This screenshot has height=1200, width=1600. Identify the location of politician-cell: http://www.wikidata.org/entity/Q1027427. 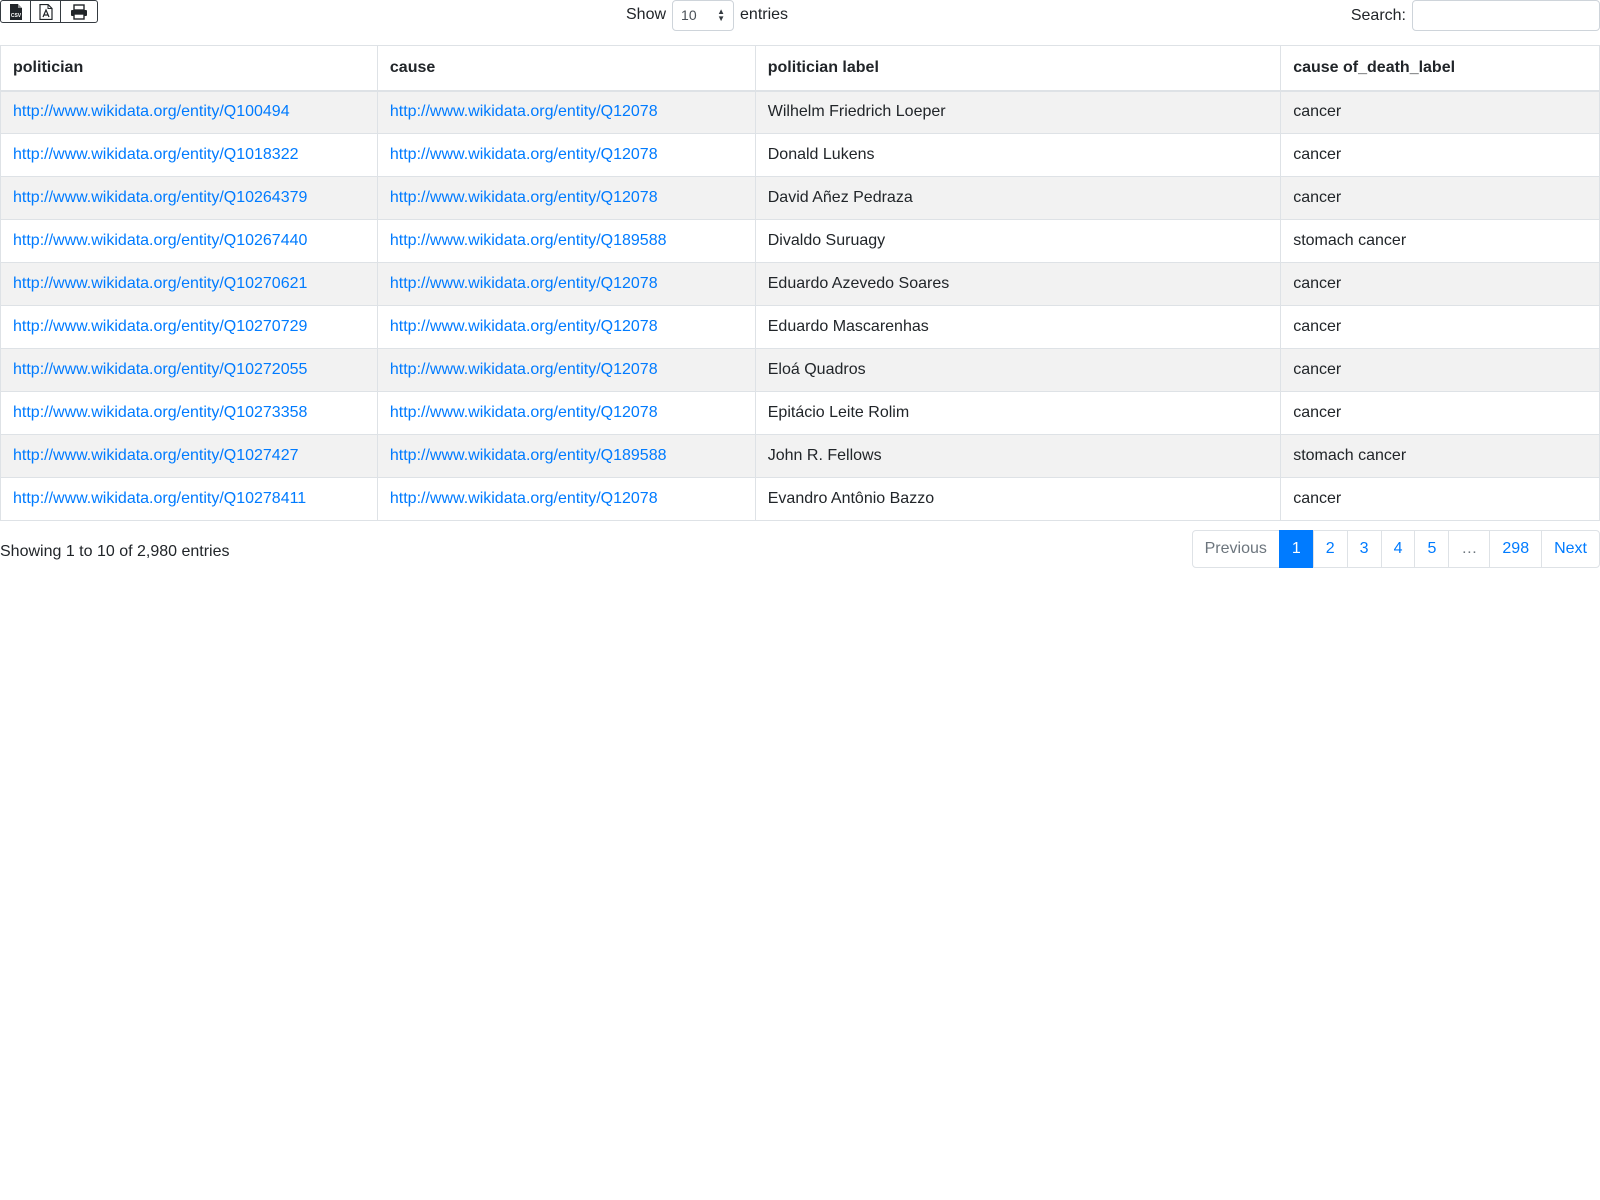
(189, 456).